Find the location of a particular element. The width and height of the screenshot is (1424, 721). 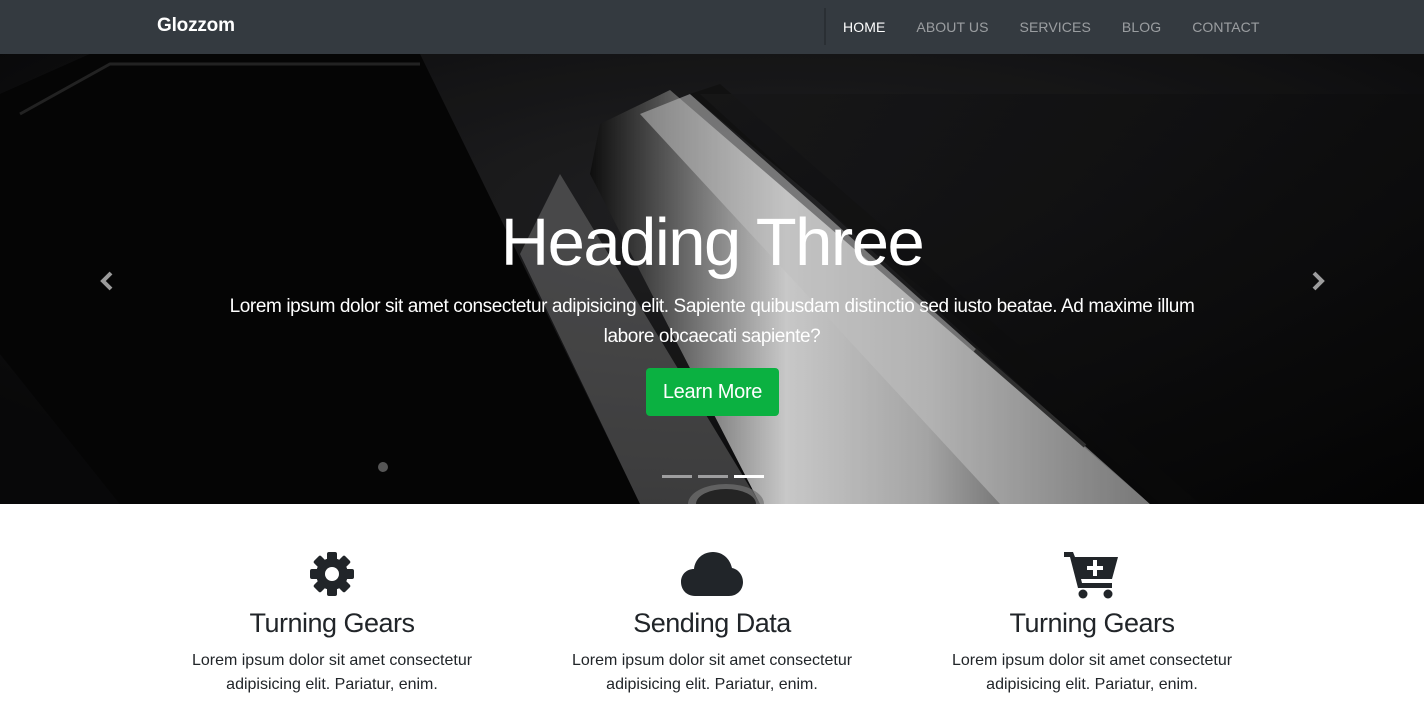

carousel-indicators is located at coordinates (713, 476).